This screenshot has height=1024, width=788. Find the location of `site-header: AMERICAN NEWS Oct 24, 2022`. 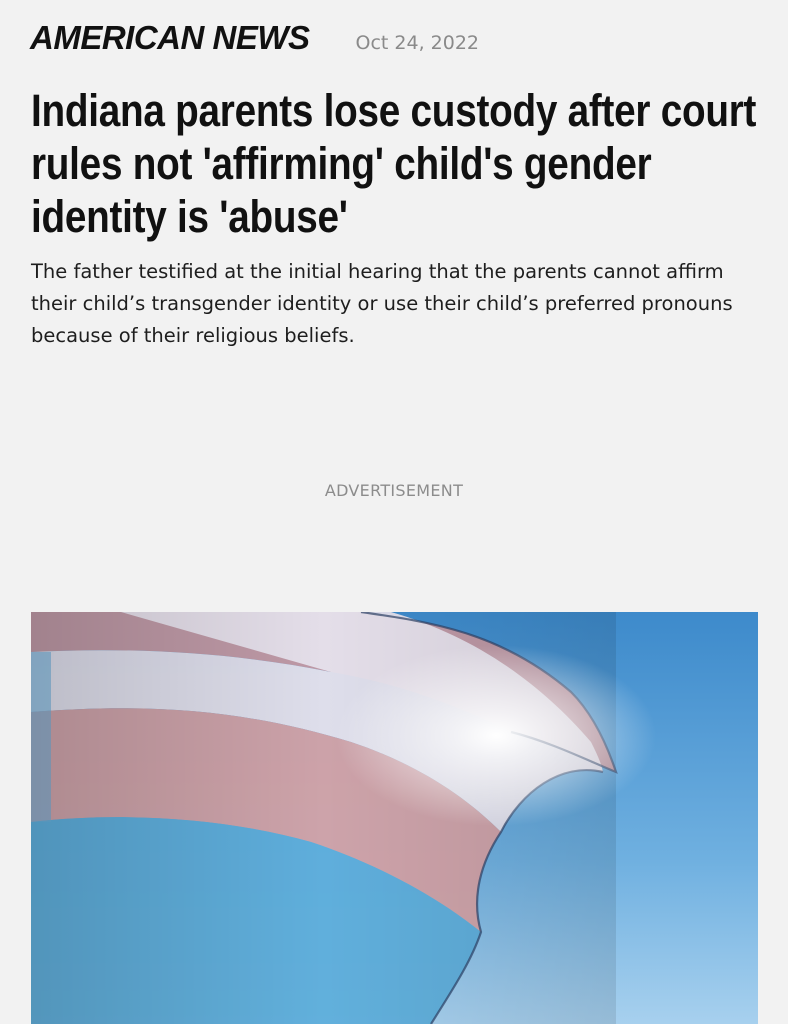

site-header: AMERICAN NEWS Oct 24, 2022 is located at coordinates (254, 38).